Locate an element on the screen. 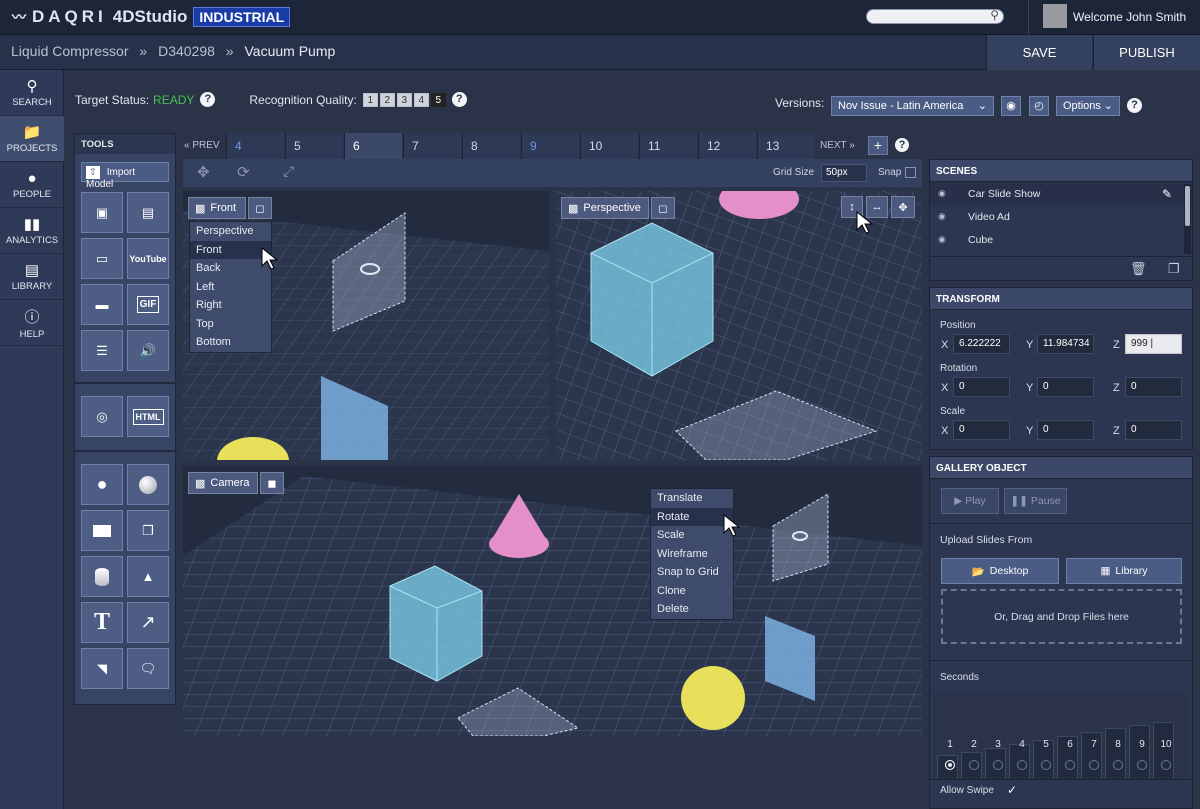  scenes-scrollbar is located at coordinates (1187, 219).